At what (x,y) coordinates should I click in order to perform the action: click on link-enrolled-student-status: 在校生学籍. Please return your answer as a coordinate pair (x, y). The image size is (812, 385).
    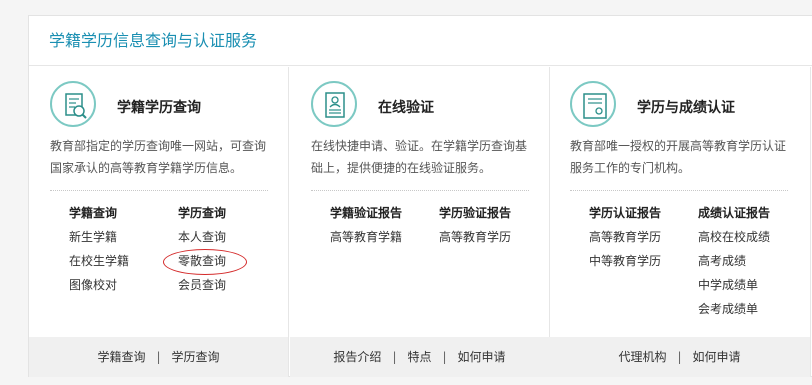
    Looking at the image, I should click on (99, 261).